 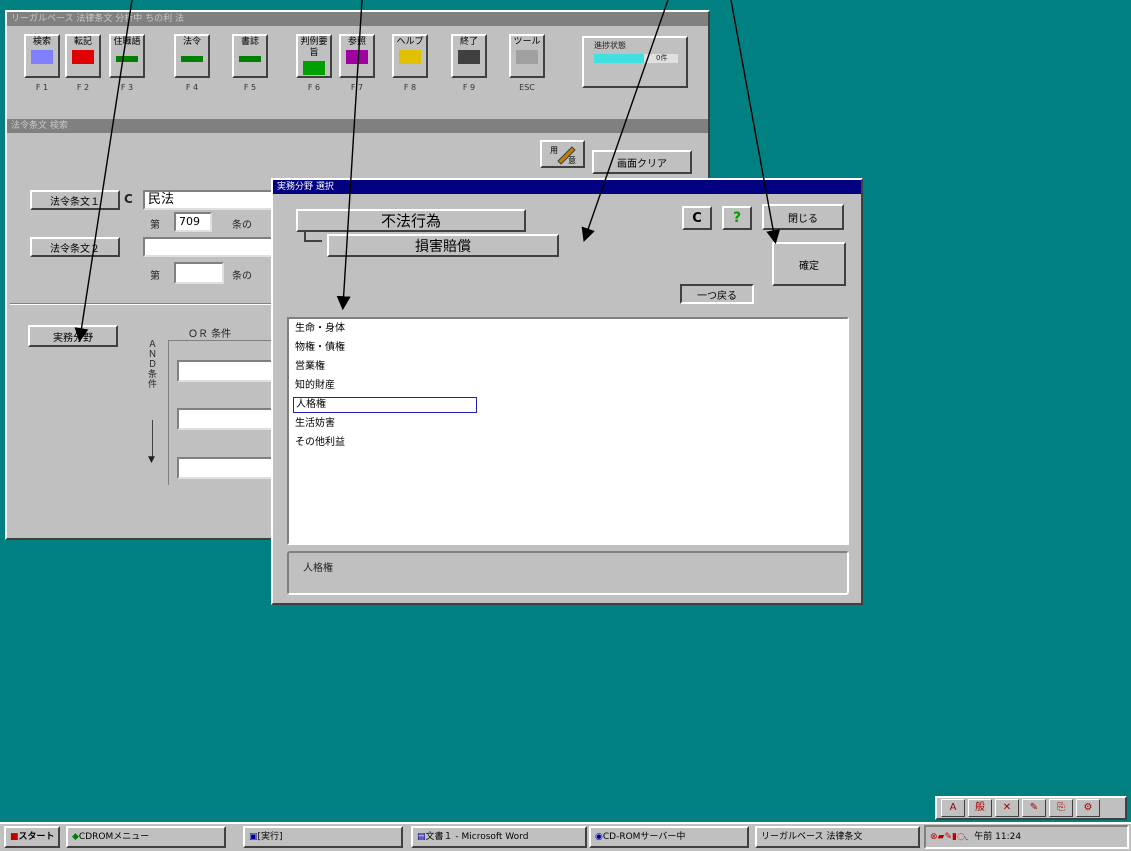 I want to click on ime-toolbar: A 般 ✕ ✎ ⎘ ⚙, so click(x=1031, y=808).